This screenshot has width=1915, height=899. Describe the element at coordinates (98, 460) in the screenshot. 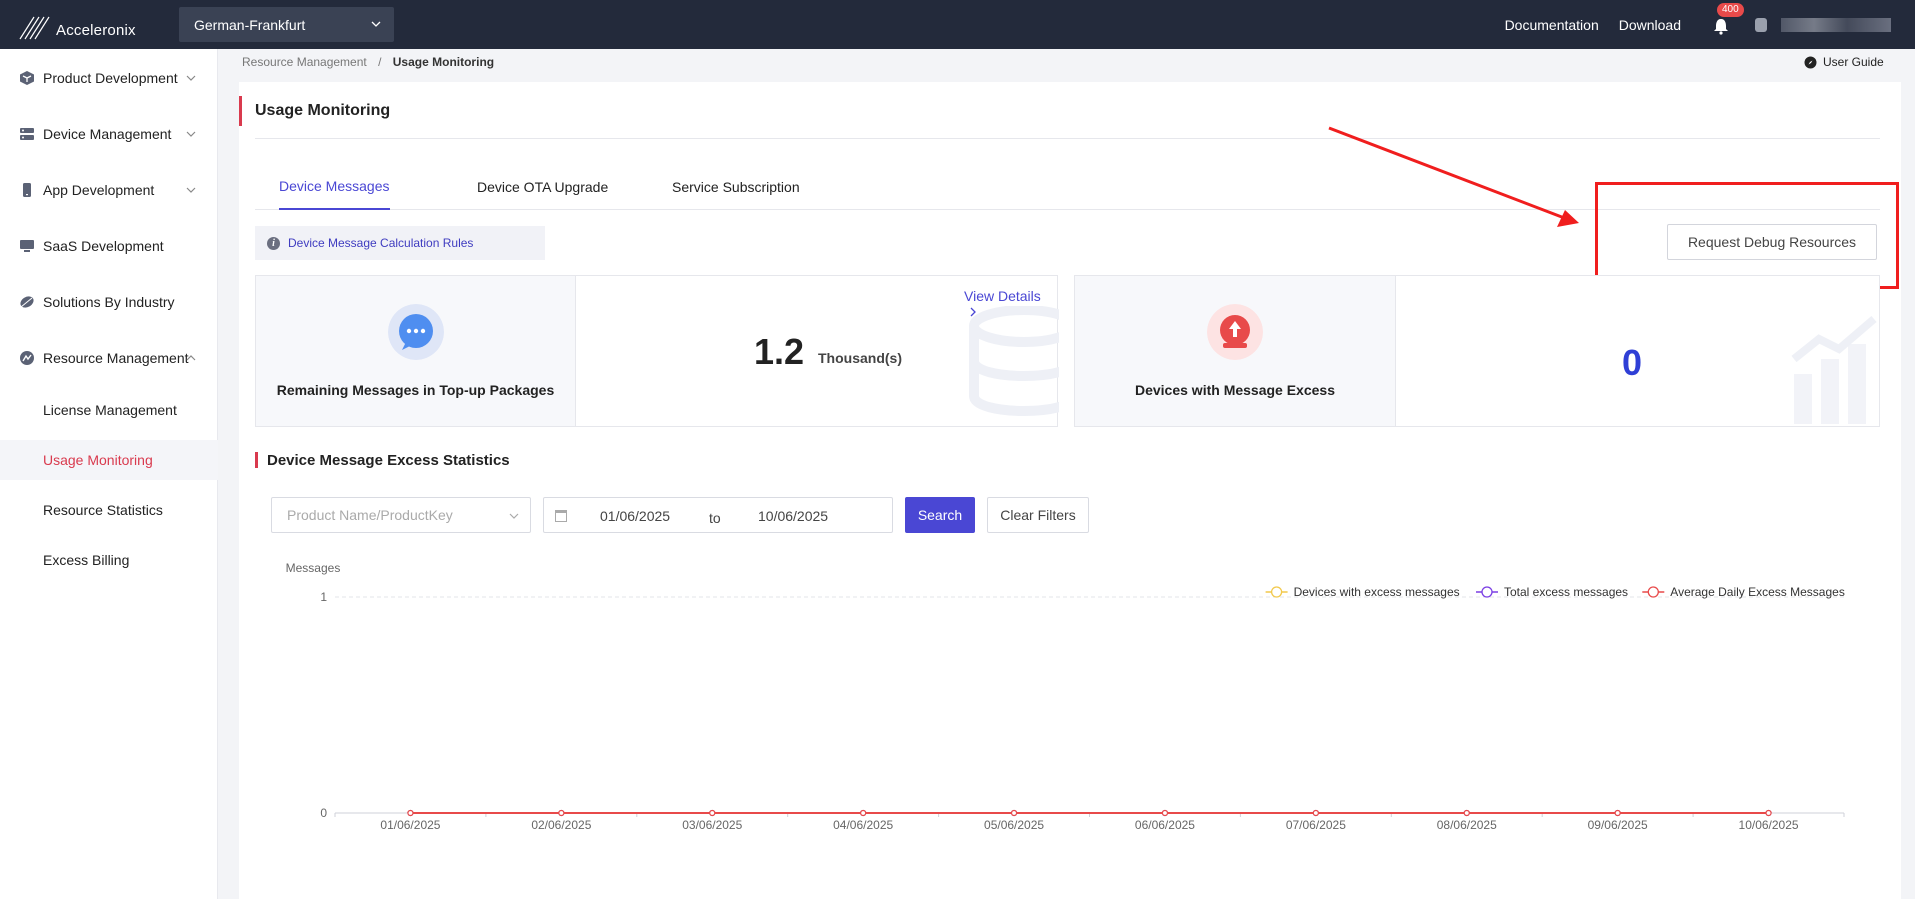

I see `sidebar-subitem-label: Usage Monitoring` at that location.